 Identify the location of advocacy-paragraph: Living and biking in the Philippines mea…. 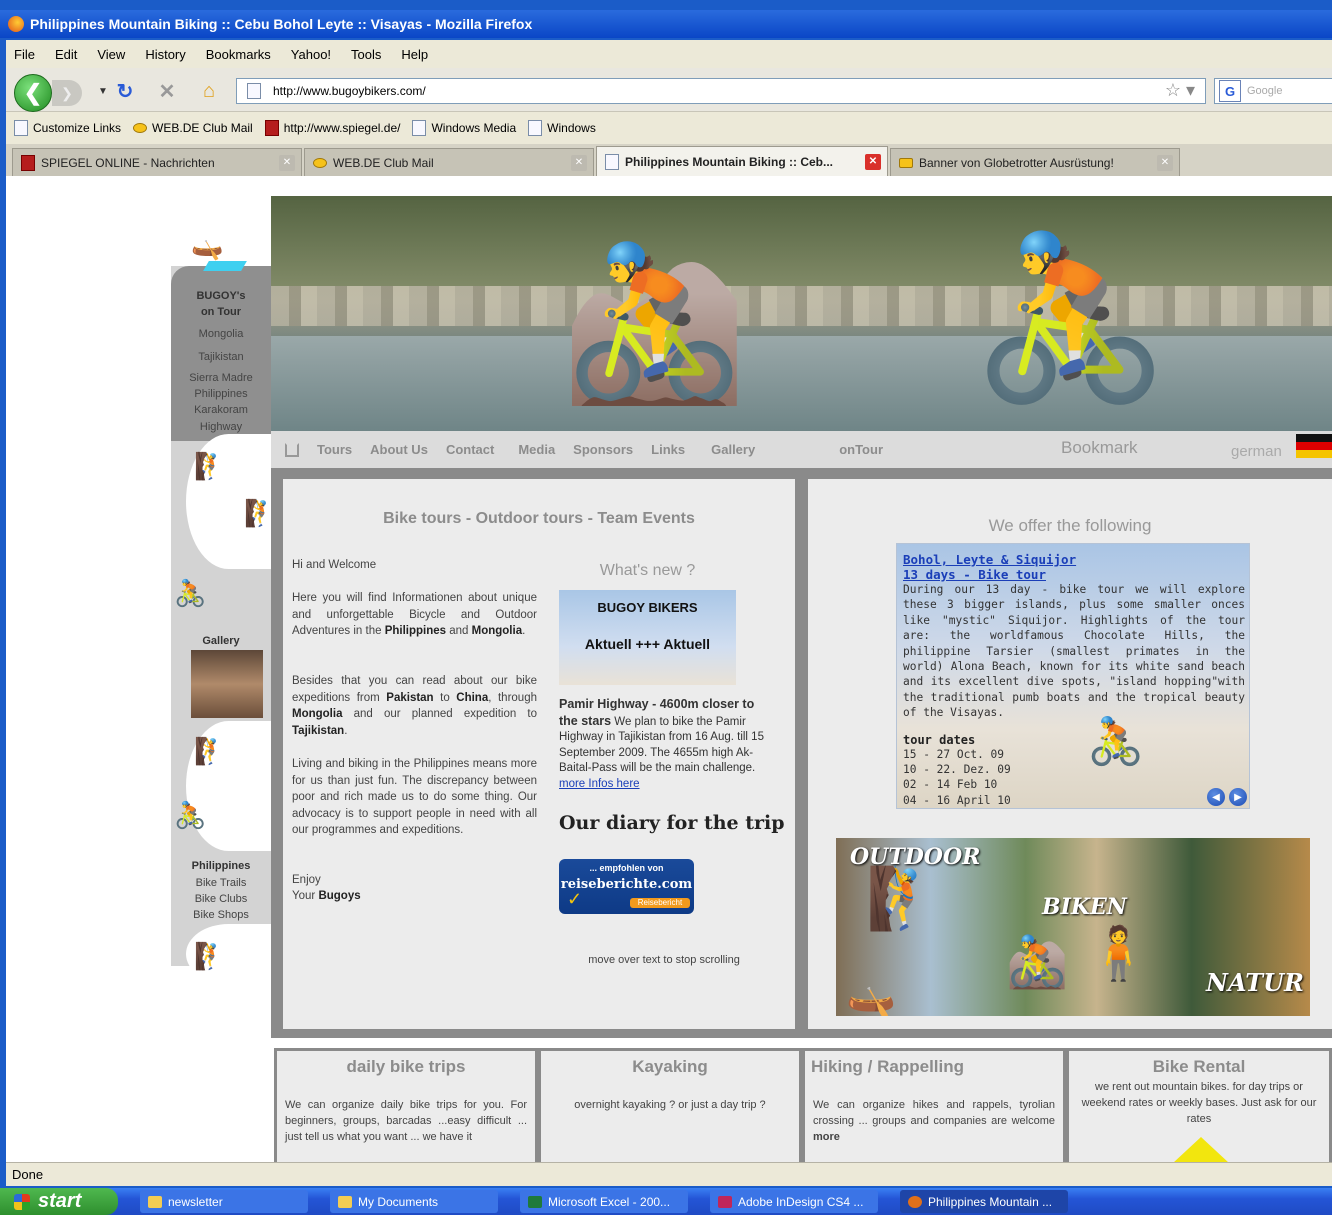
(414, 797).